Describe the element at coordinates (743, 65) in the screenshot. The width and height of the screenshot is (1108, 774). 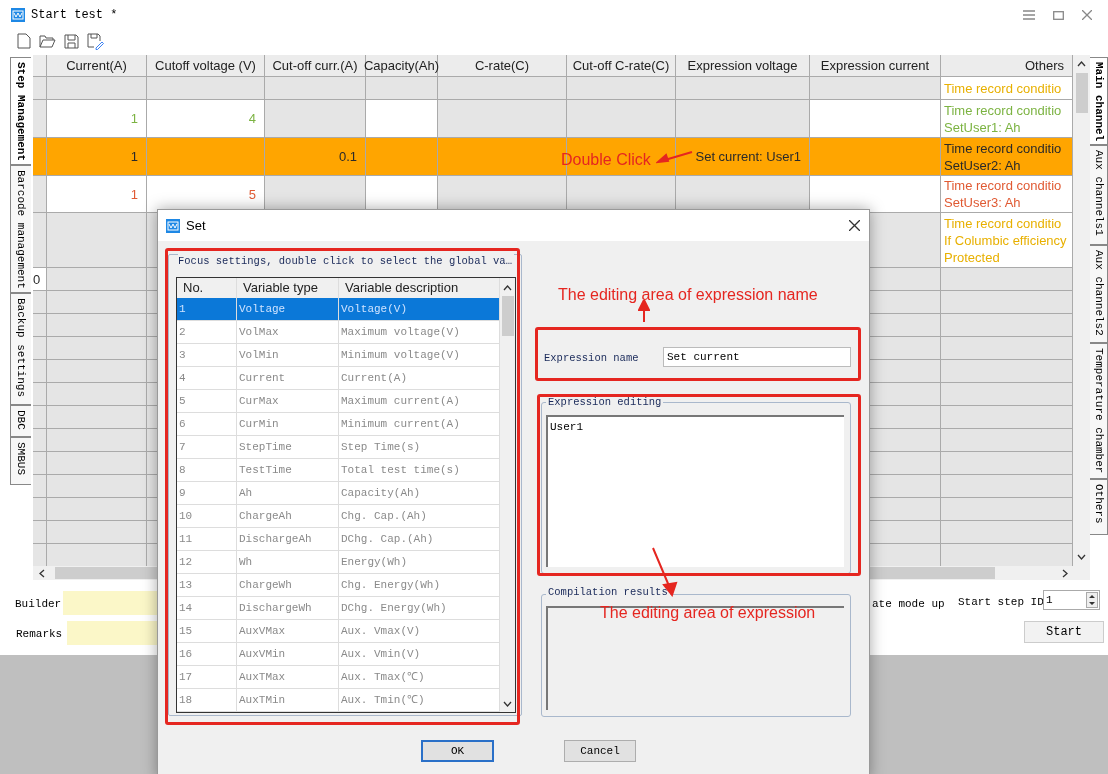
I see `column-header: Expression voltage` at that location.